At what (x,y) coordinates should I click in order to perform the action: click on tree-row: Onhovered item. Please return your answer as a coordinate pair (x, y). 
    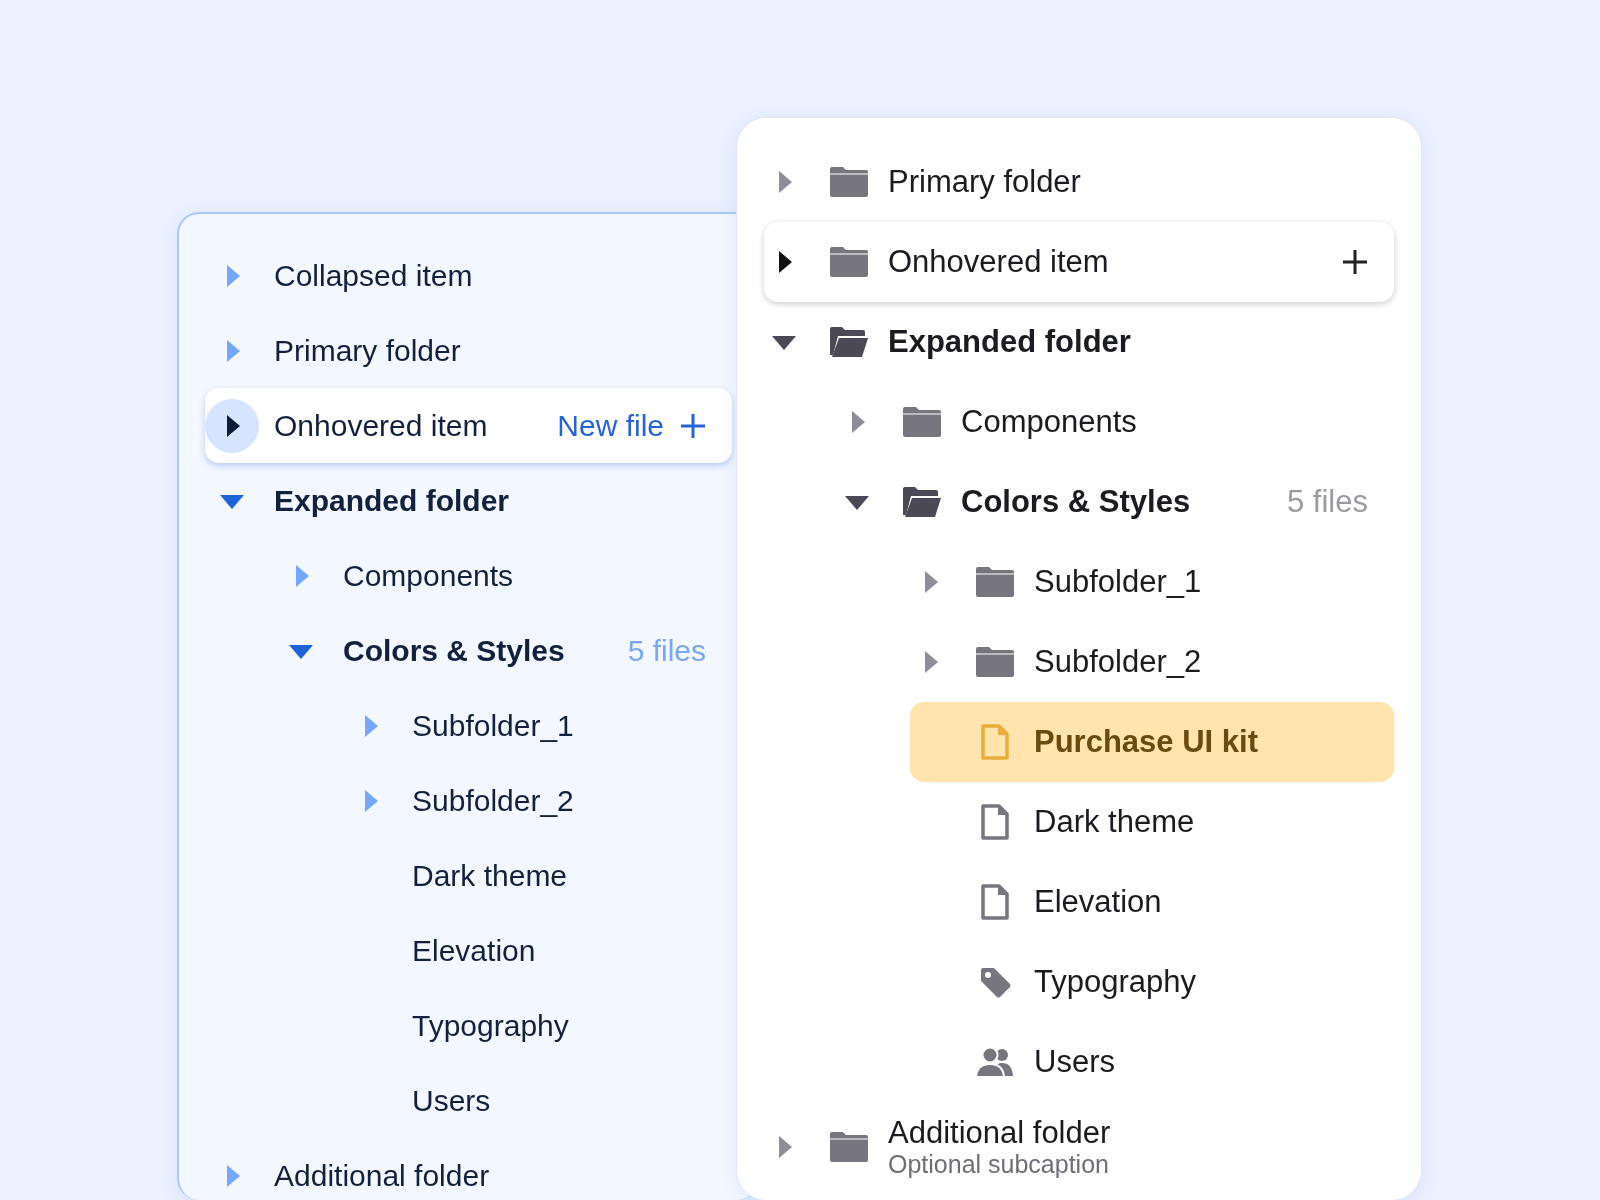
    Looking at the image, I should click on (1079, 262).